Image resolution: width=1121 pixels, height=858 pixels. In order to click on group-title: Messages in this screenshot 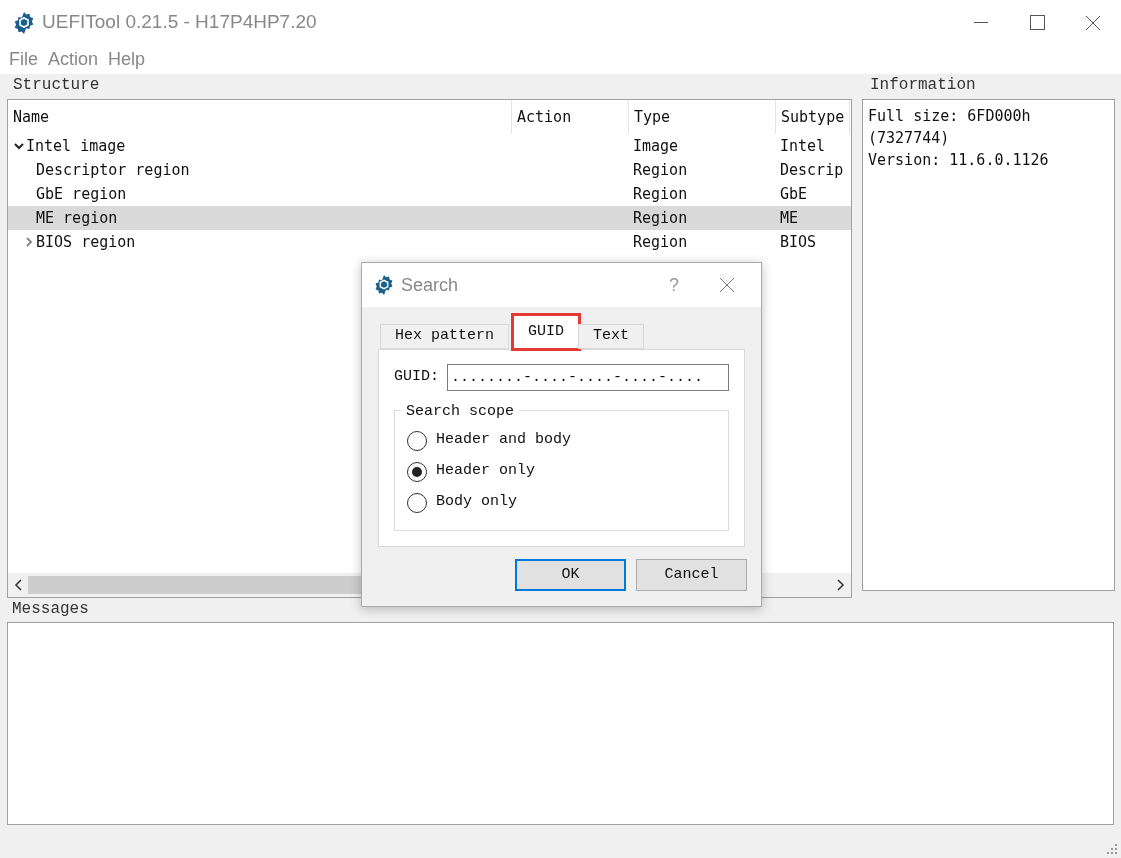, I will do `click(50, 610)`.